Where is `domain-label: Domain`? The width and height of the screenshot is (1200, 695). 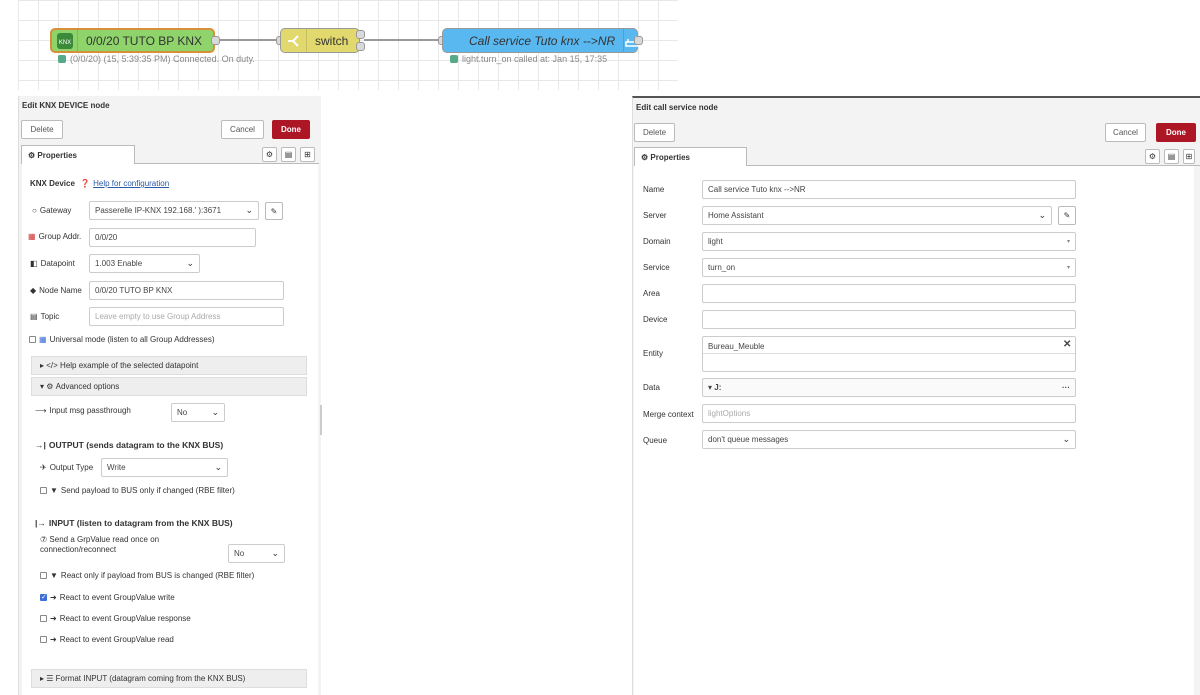
domain-label: Domain is located at coordinates (657, 241).